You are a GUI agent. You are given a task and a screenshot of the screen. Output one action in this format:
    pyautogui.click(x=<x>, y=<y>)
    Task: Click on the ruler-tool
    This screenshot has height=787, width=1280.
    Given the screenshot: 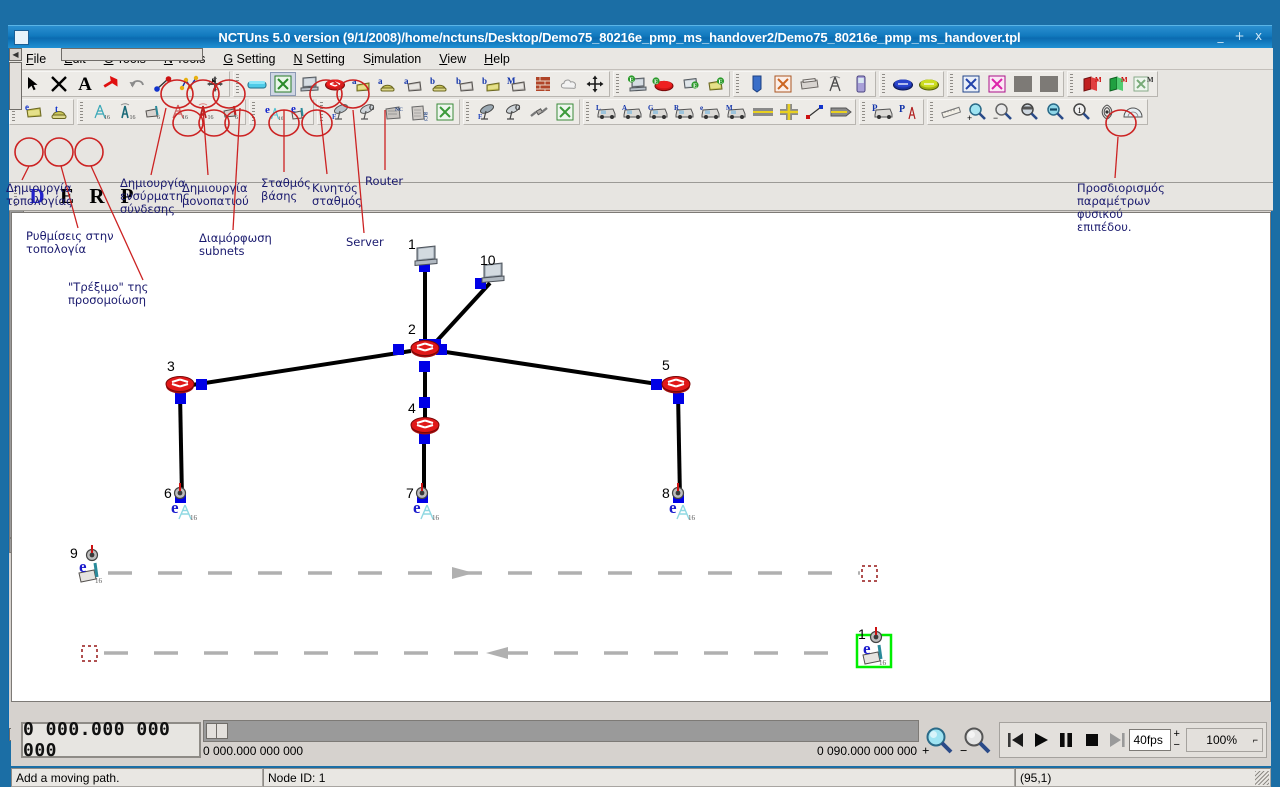 What is the action you would take?
    pyautogui.click(x=951, y=112)
    